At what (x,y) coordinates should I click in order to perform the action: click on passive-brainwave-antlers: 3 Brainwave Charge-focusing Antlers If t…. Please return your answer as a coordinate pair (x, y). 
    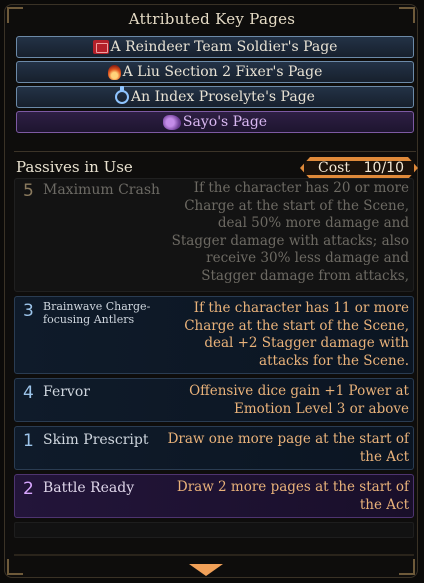
    Looking at the image, I should click on (214, 335).